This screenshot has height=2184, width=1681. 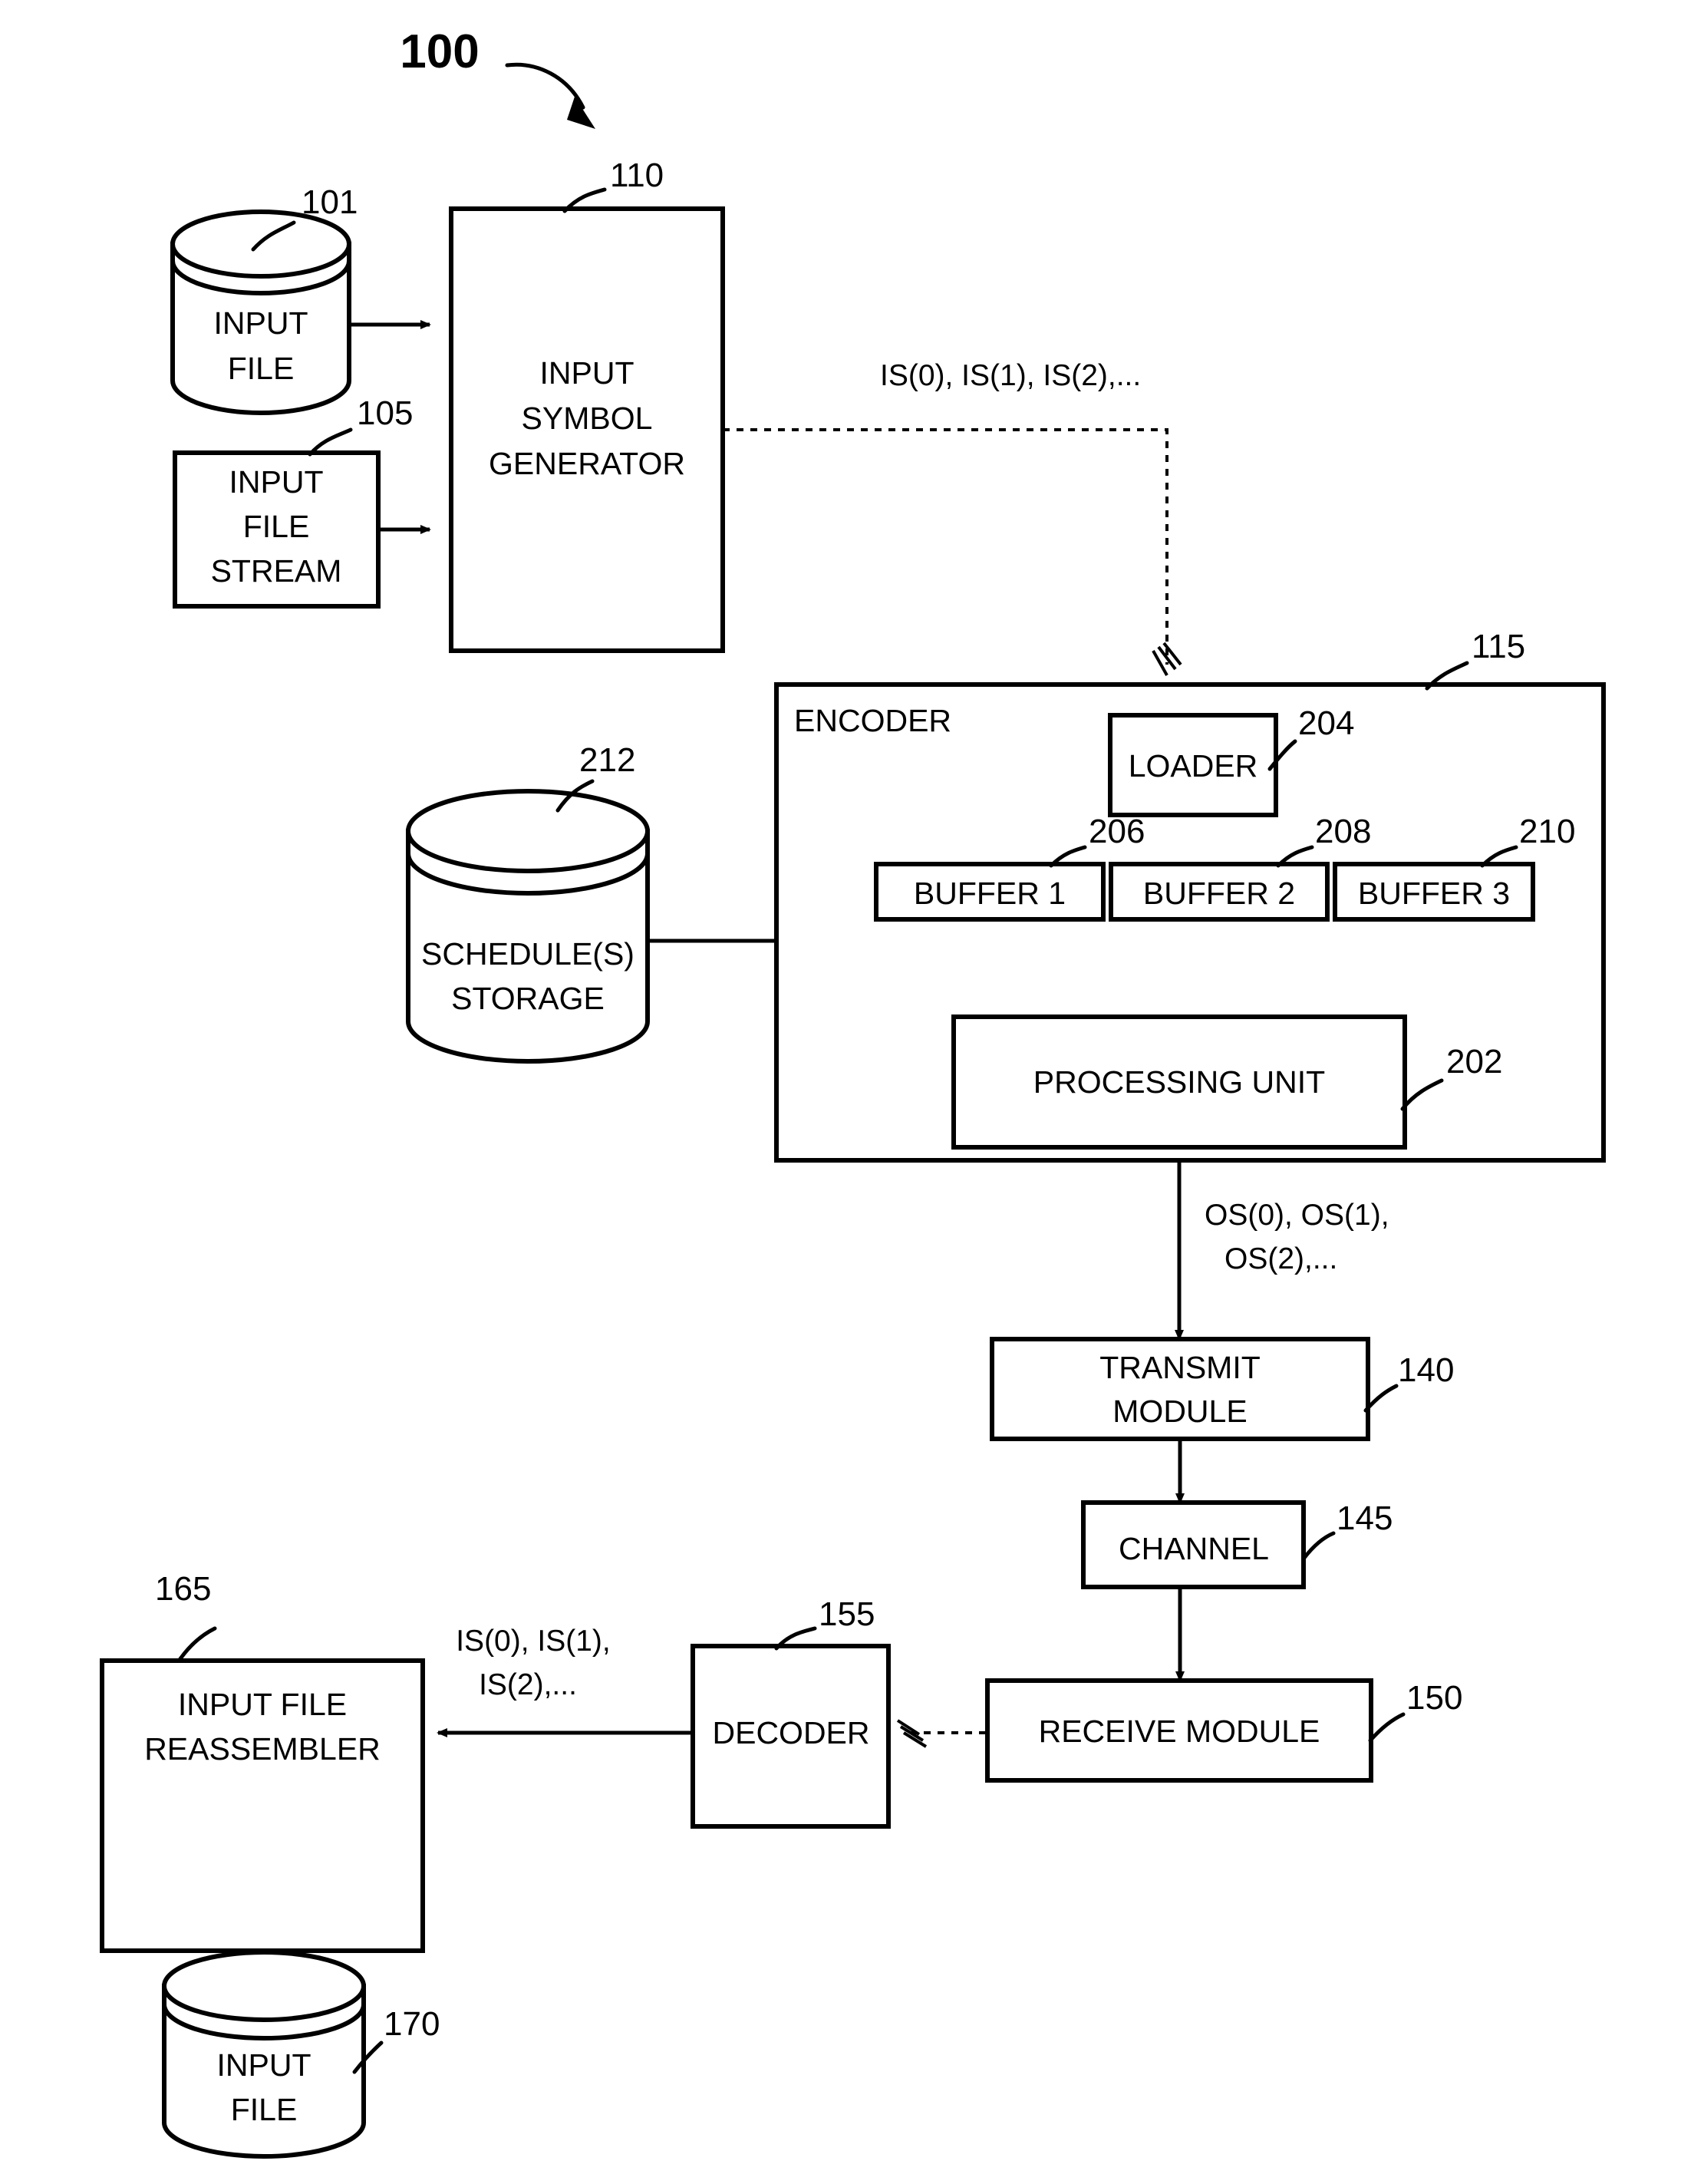 What do you see at coordinates (1474, 1061) in the screenshot?
I see `ref-202: 202` at bounding box center [1474, 1061].